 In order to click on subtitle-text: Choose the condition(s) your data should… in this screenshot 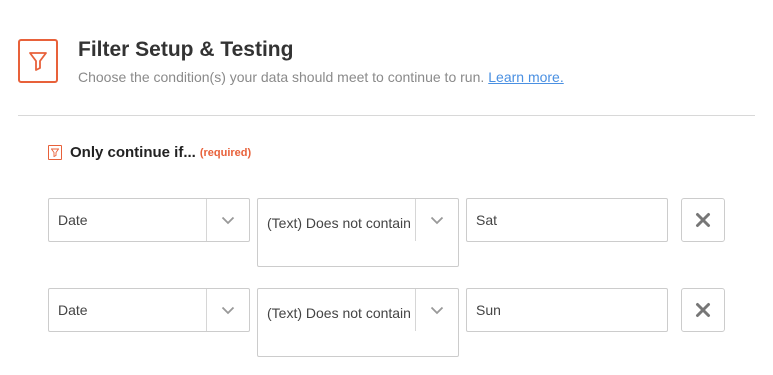, I will do `click(281, 77)`.